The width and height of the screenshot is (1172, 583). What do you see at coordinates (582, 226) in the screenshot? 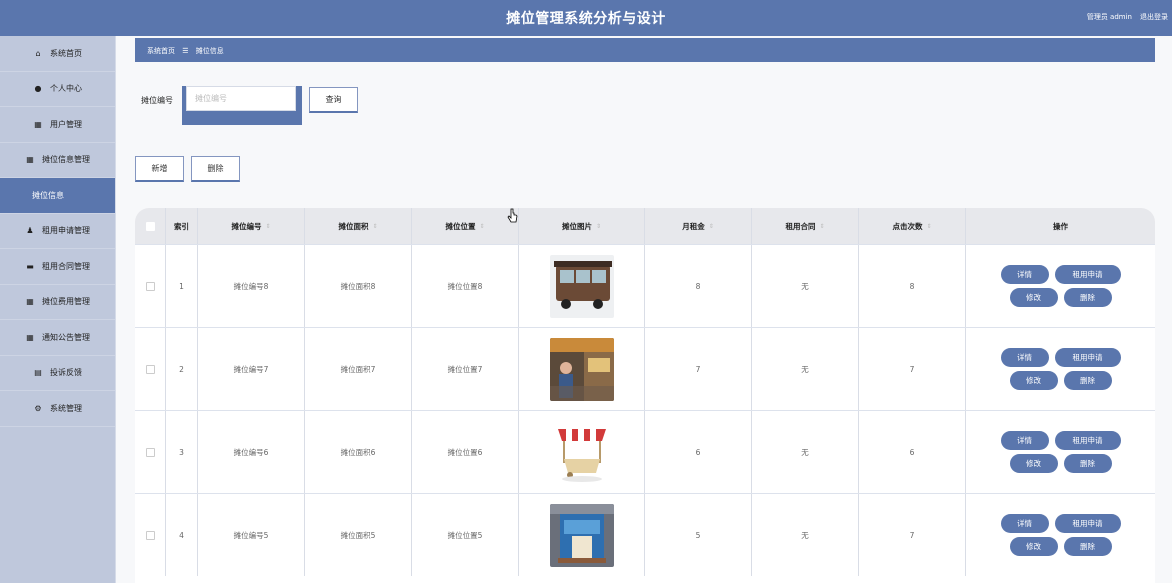
I see `column-header: 摊位图片 ⇕` at bounding box center [582, 226].